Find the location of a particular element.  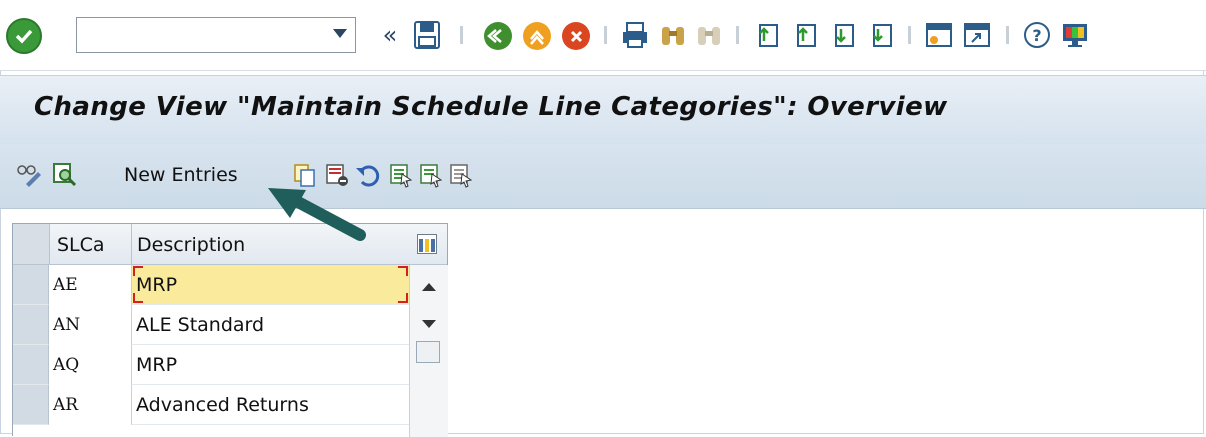

create-session-icon is located at coordinates (939, 35).